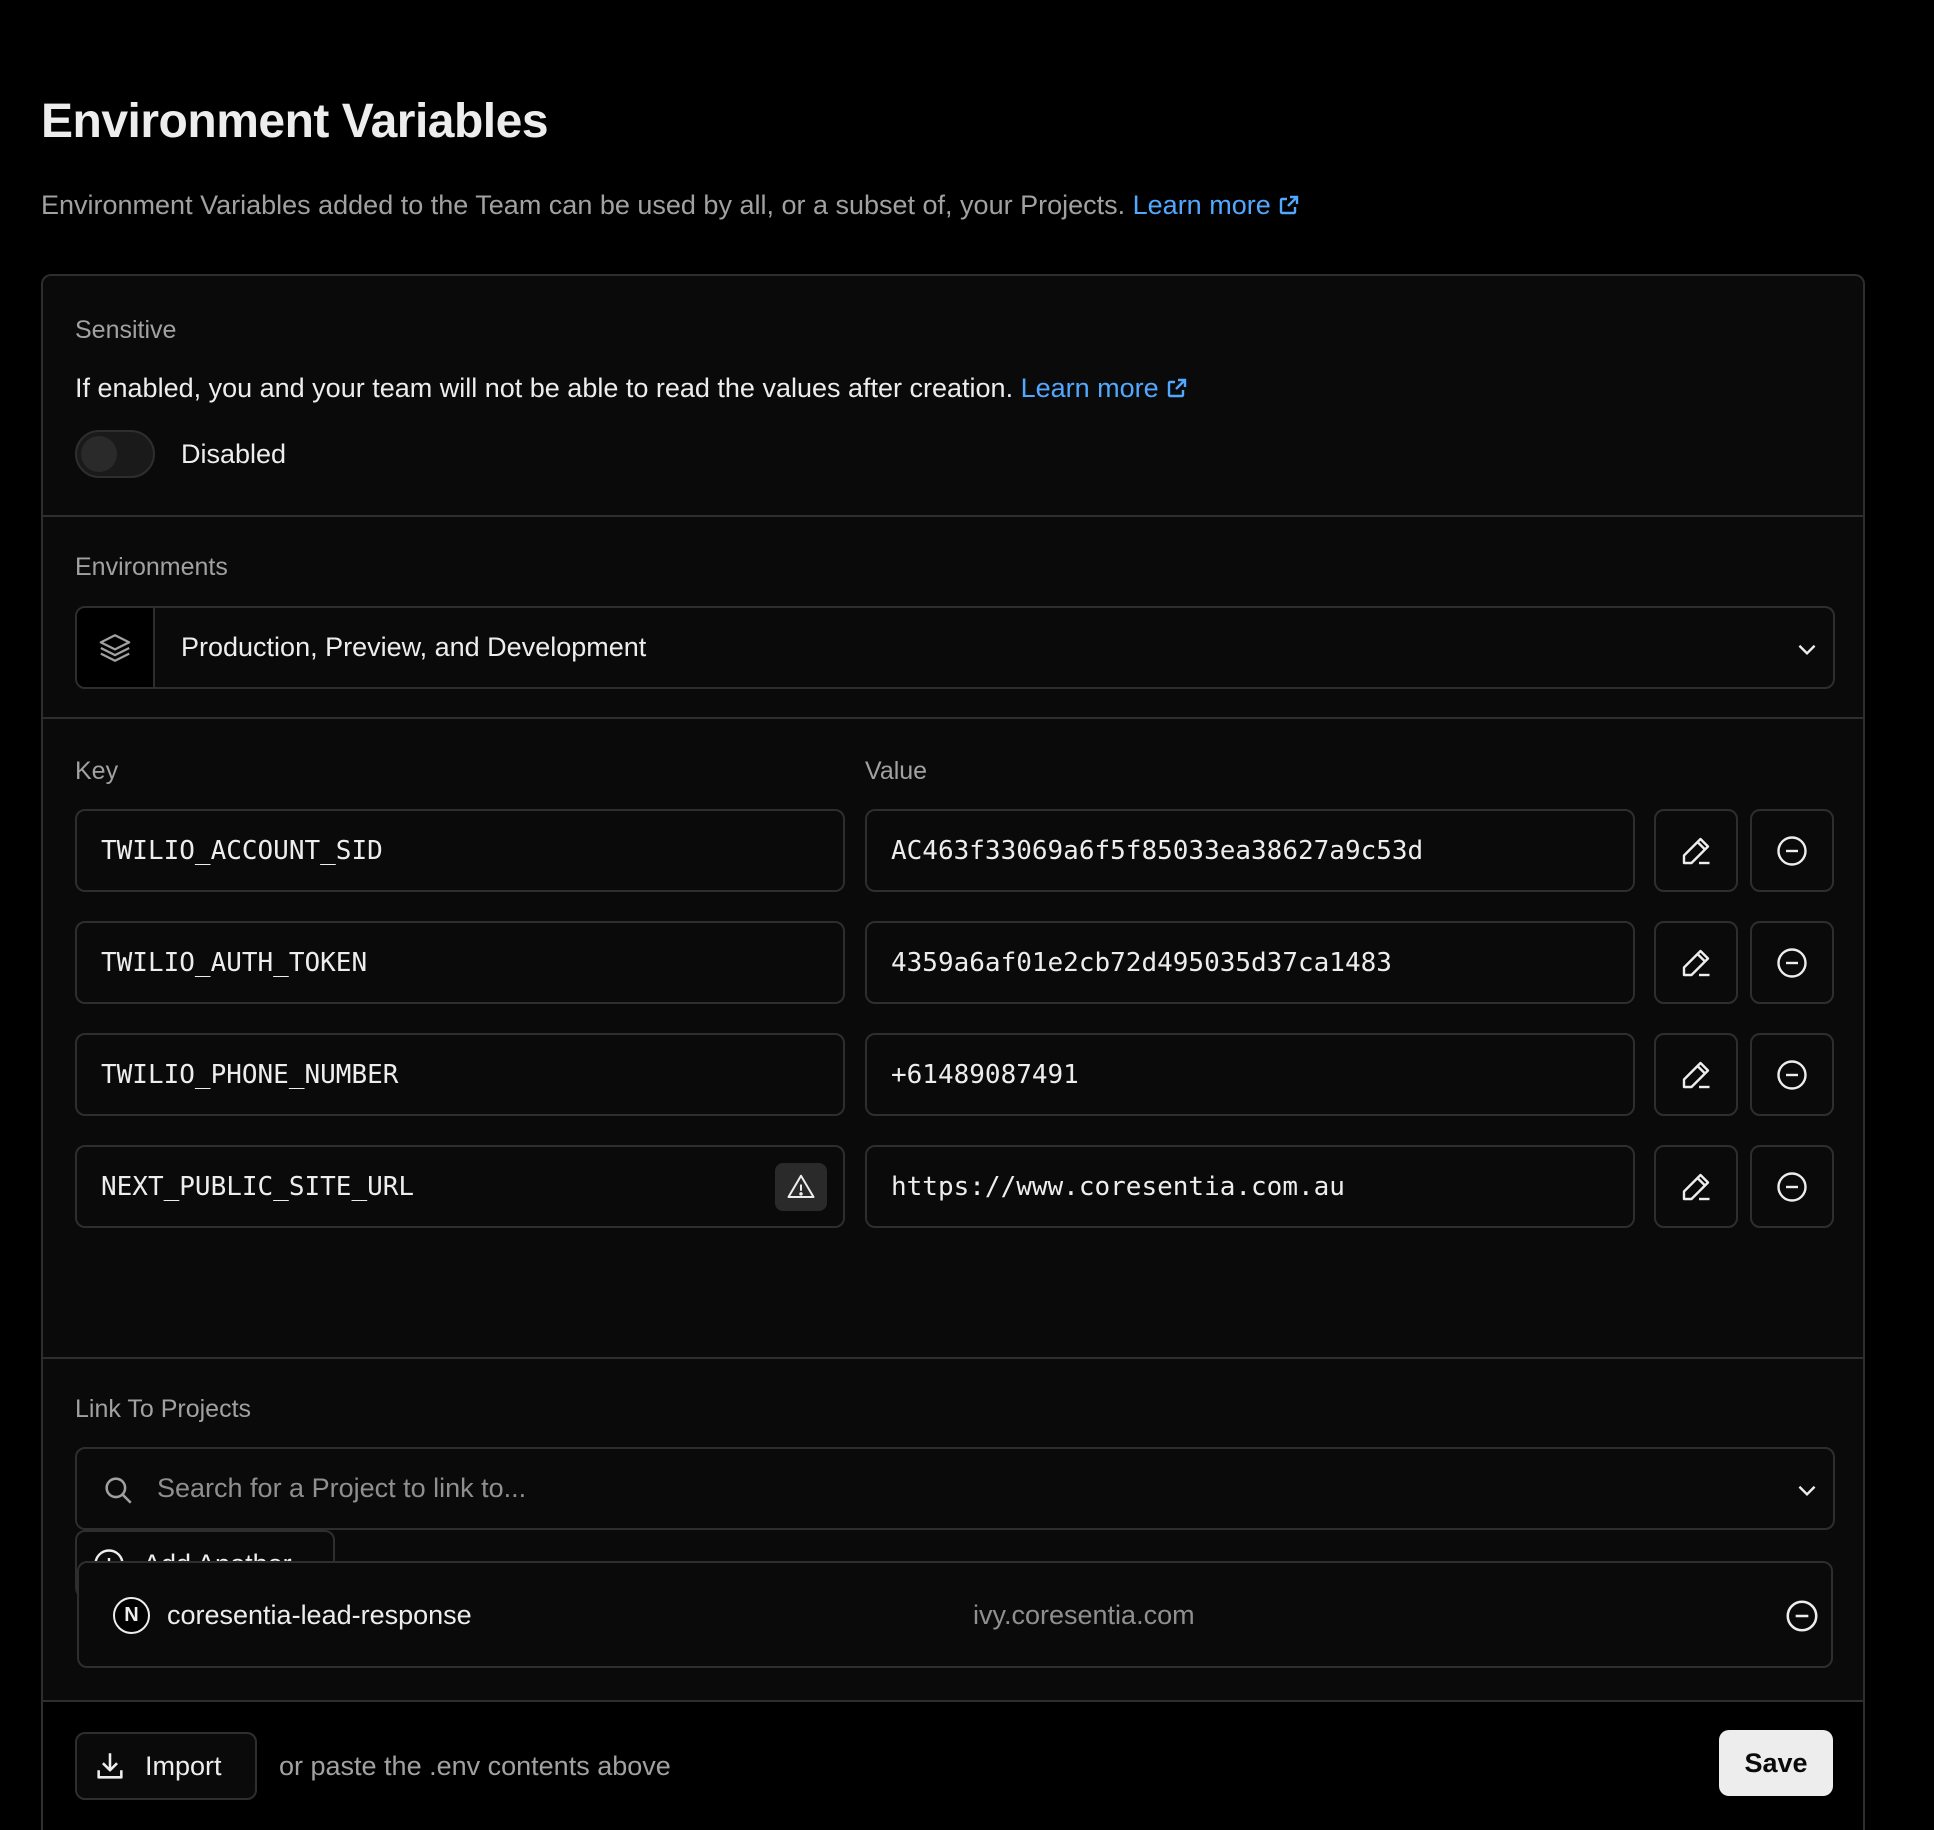 Image resolution: width=1934 pixels, height=1830 pixels. I want to click on value-input-value: AC463f33069a6f5f85033ea38627a9c53d, so click(1157, 850).